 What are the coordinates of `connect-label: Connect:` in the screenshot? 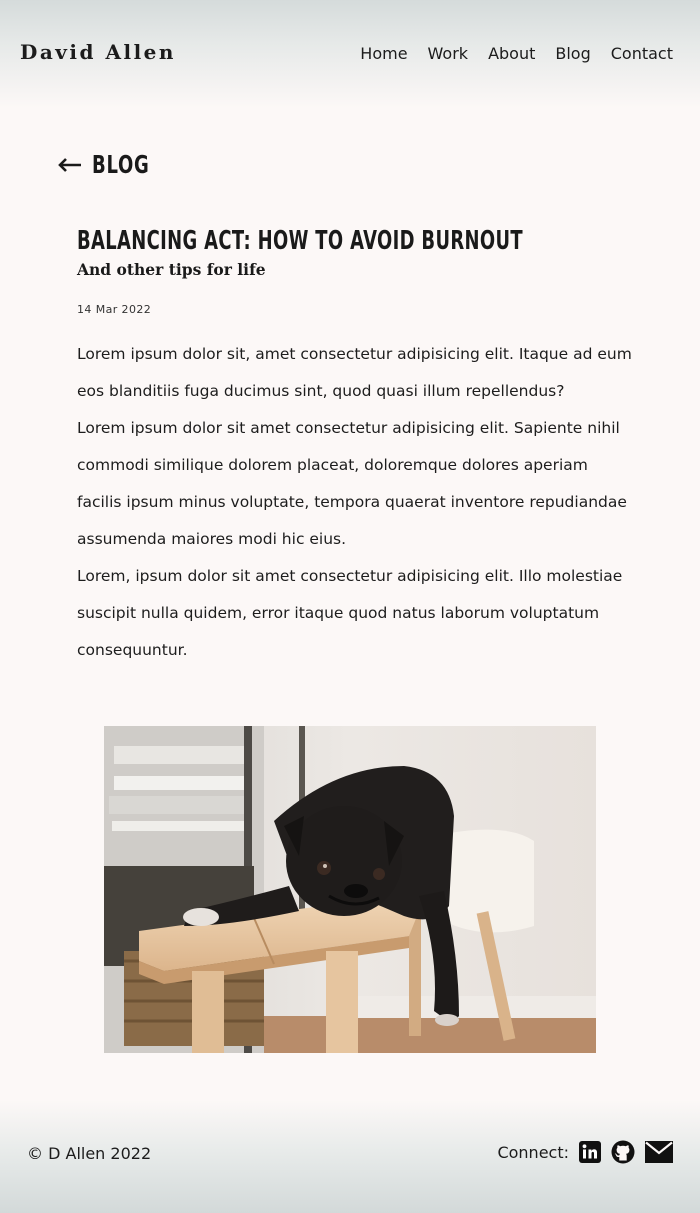 It's located at (533, 1152).